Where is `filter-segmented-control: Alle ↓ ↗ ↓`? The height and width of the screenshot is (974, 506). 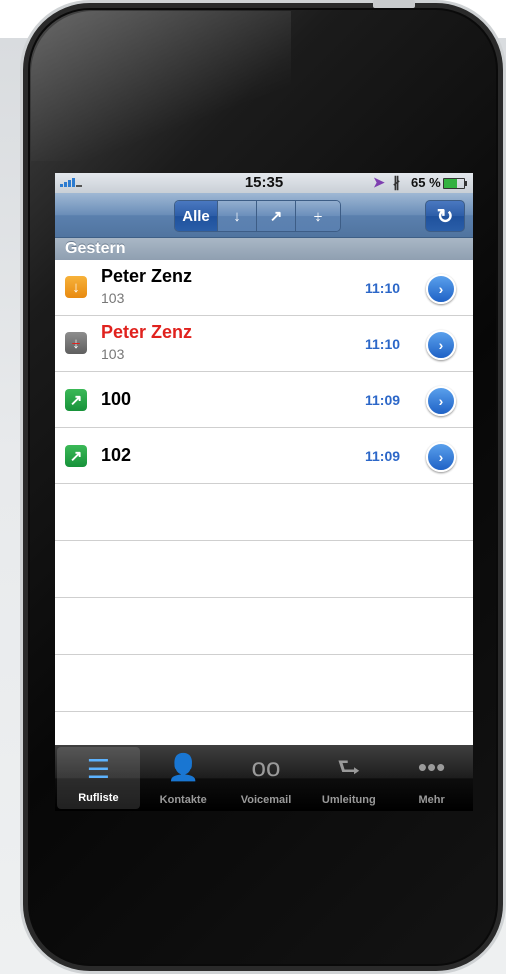
filter-segmented-control: Alle ↓ ↗ ↓ is located at coordinates (257, 216).